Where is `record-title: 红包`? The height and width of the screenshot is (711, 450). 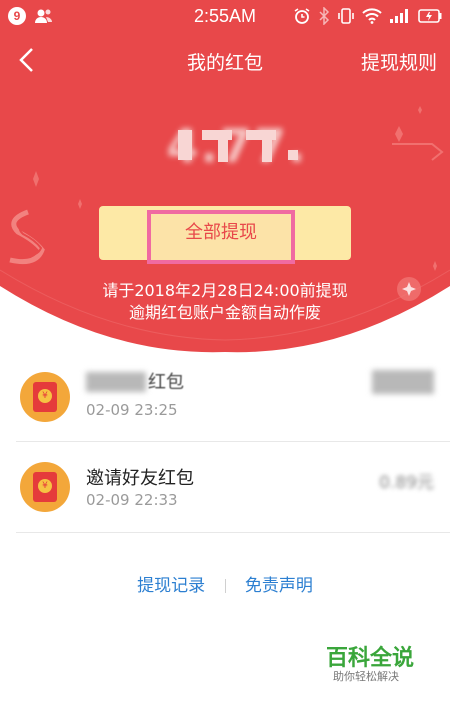
record-title: 红包 is located at coordinates (166, 382).